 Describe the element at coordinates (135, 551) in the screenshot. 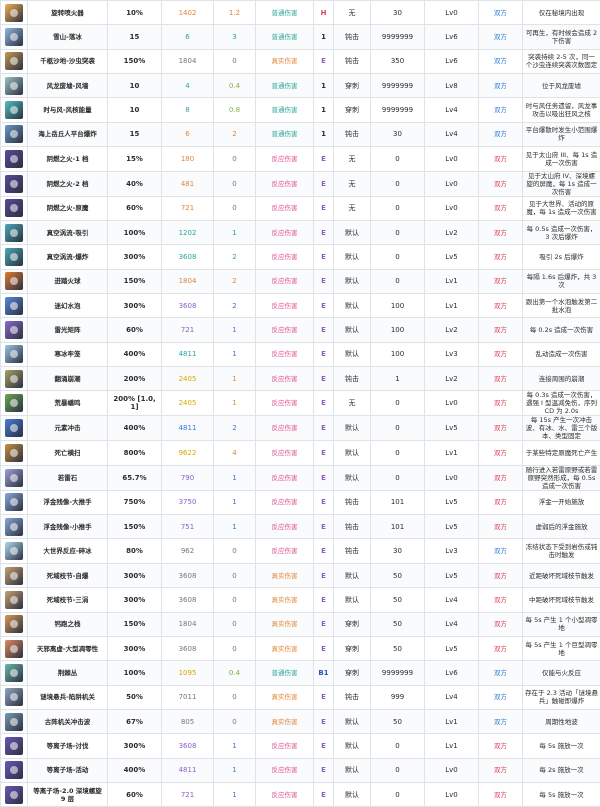

I see `row-percent: 80%` at that location.